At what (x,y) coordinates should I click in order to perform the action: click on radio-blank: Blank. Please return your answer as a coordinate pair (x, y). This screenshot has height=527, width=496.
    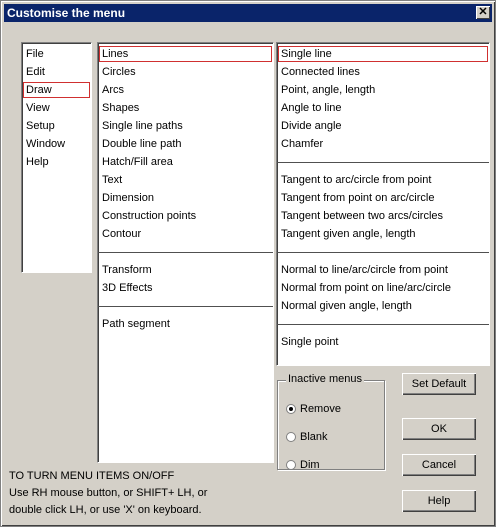
    Looking at the image, I should click on (307, 437).